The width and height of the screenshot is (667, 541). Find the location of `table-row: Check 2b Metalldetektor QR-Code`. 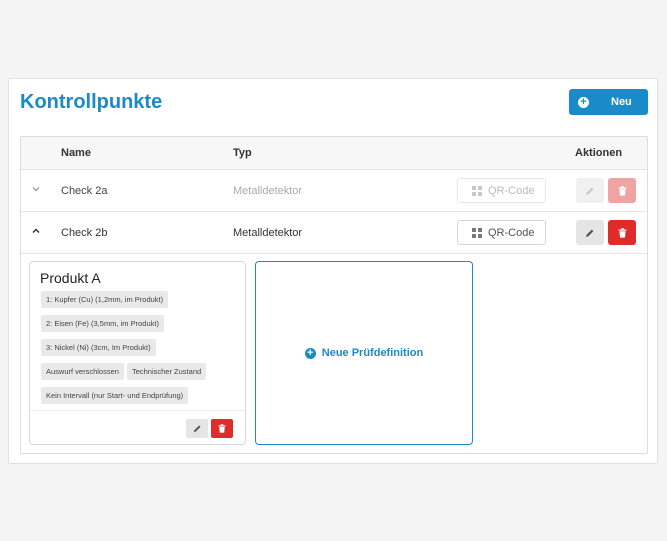

table-row: Check 2b Metalldetektor QR-Code is located at coordinates (334, 233).